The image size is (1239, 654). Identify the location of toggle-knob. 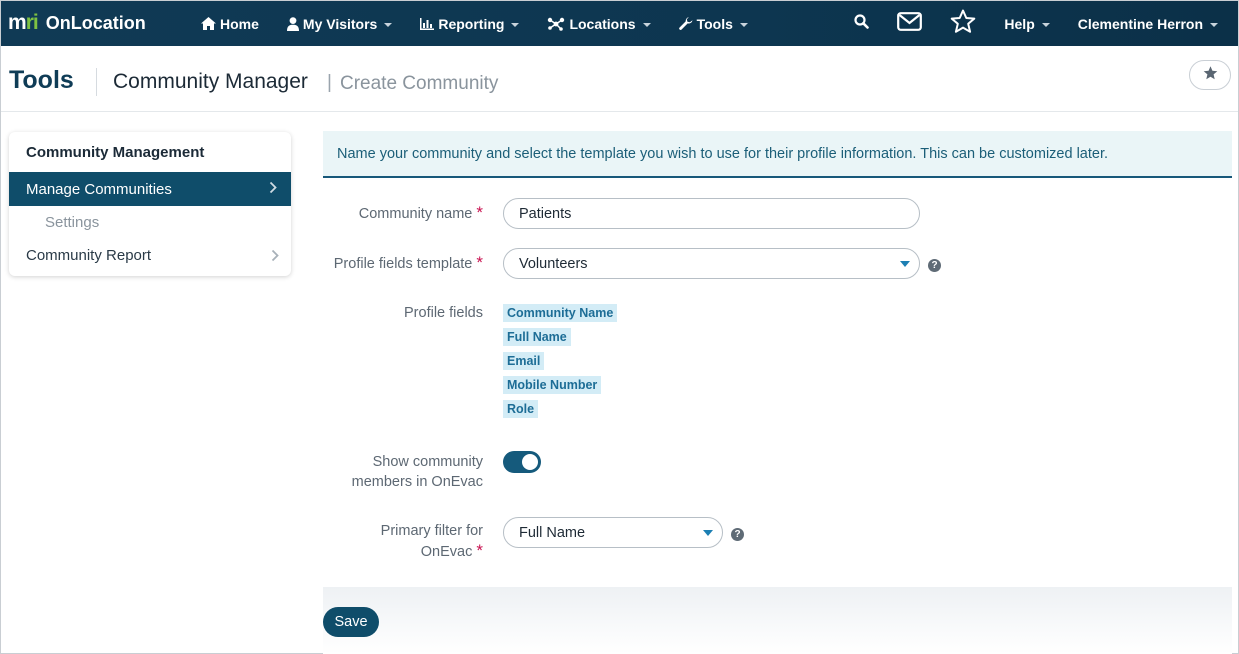
(530, 462).